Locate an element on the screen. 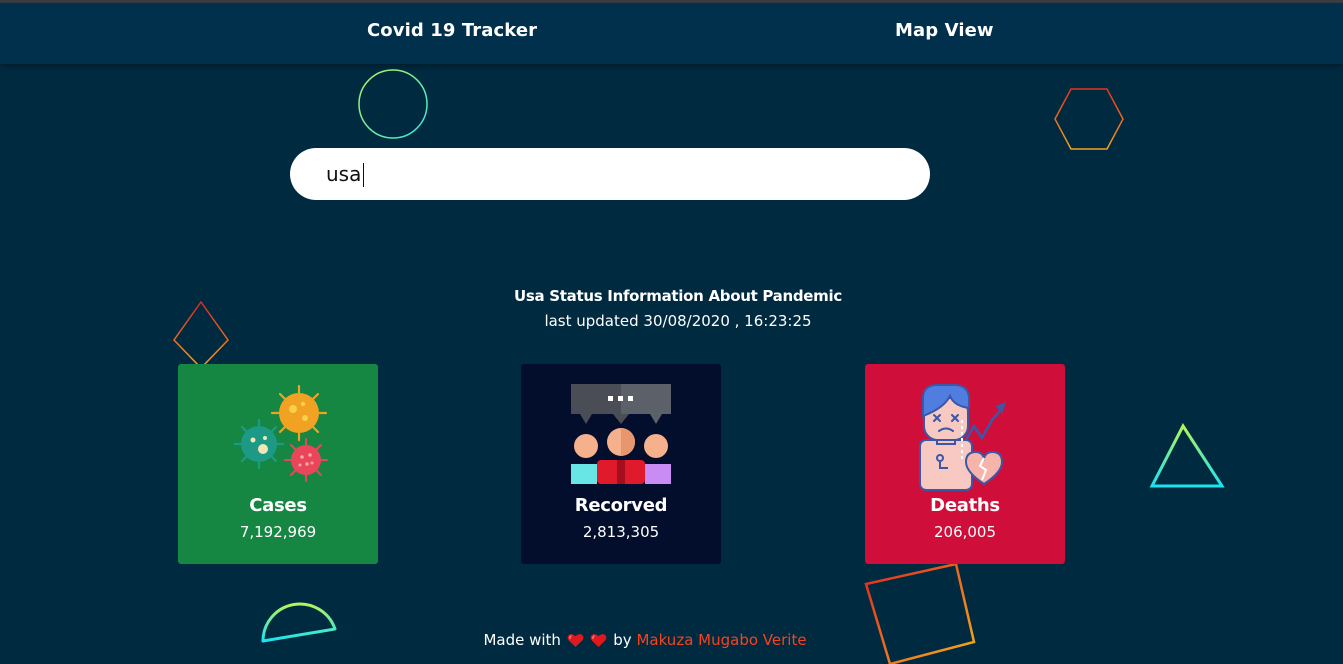 This screenshot has width=1343, height=664. cases-card: Cases 7,192,969 is located at coordinates (278, 464).